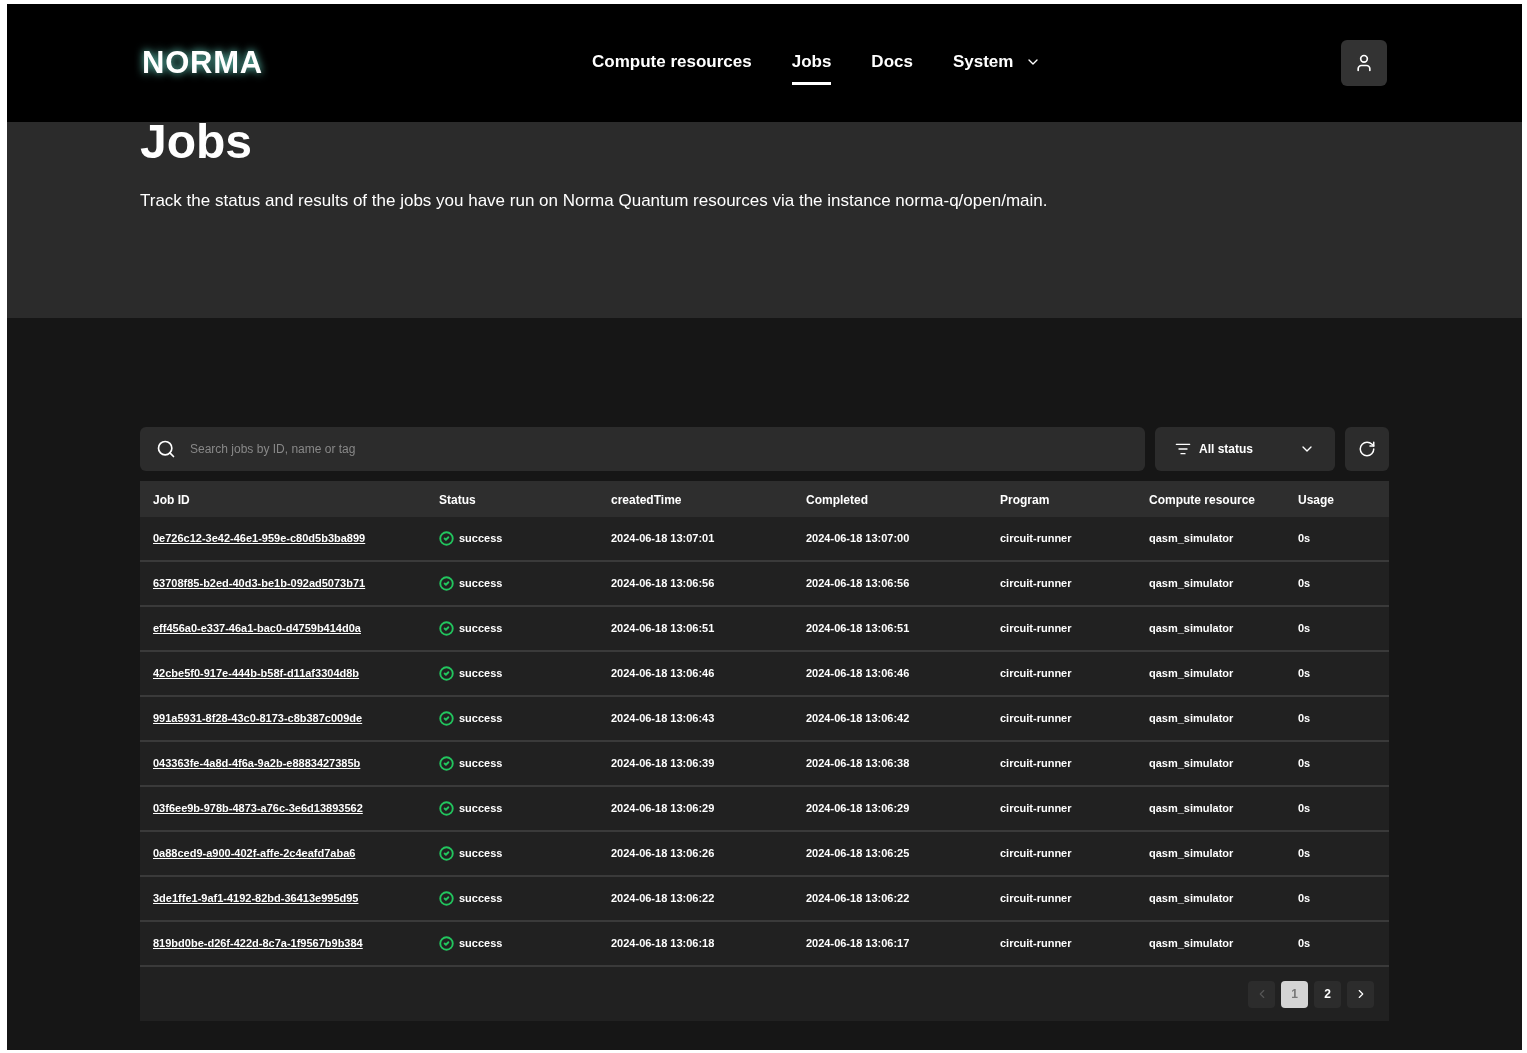 This screenshot has height=1053, width=1527. Describe the element at coordinates (1025, 500) in the screenshot. I see `column-header: Program` at that location.